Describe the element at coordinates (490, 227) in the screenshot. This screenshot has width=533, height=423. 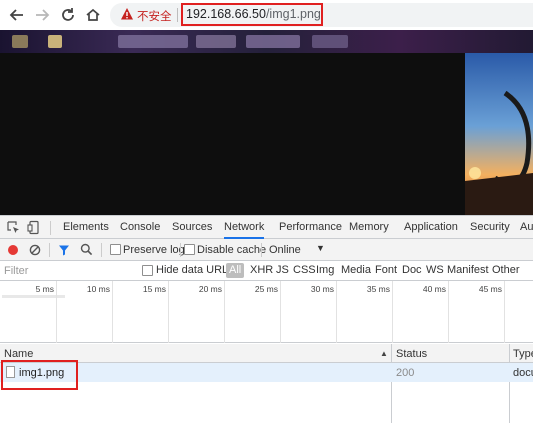
I see `tab-security: Security` at that location.